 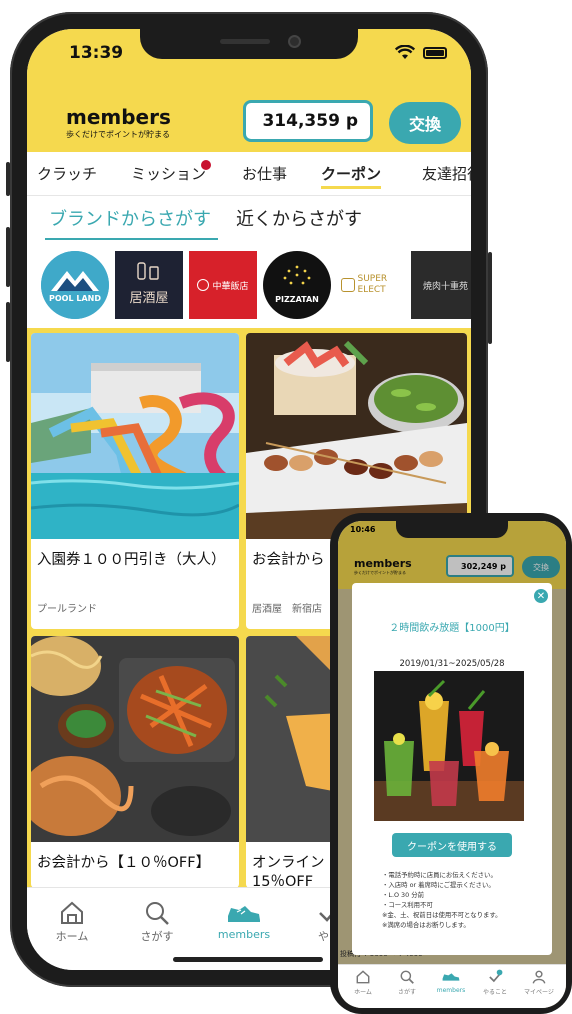 I want to click on brand-chuka: 中華飯店, so click(x=223, y=285).